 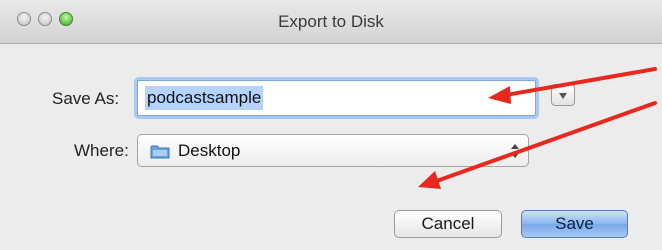 I want to click on save-as-field: podcastsample, so click(x=336, y=98).